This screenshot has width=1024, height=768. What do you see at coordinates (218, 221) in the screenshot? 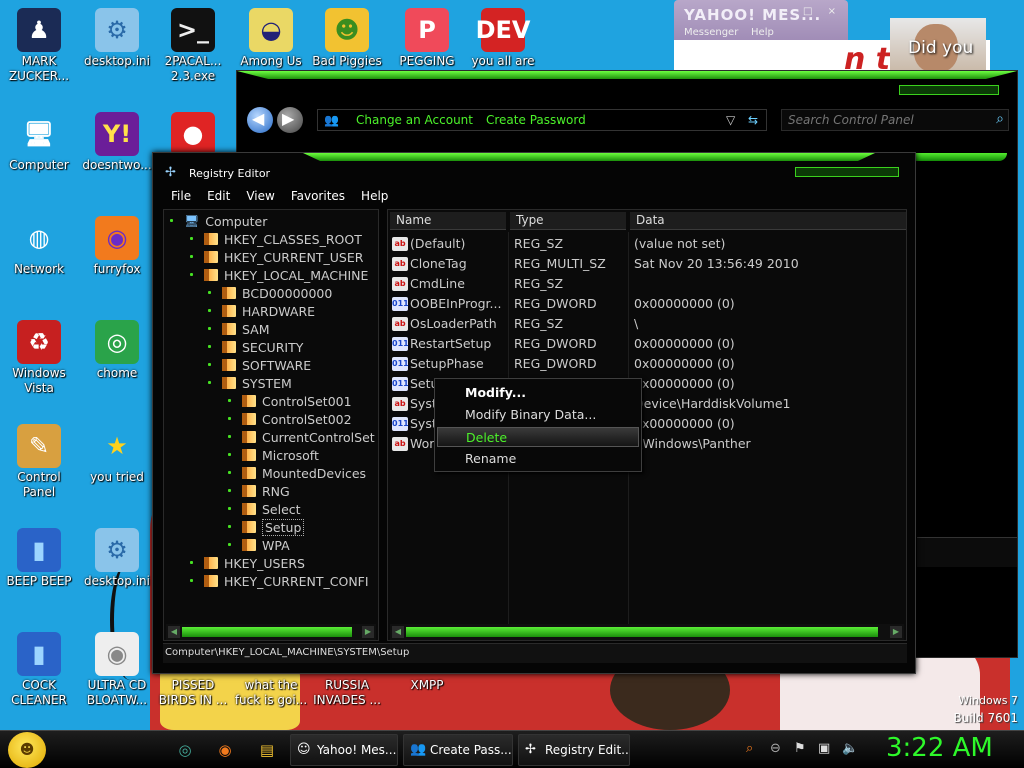
I see `tree-node: 🖥 Computer` at bounding box center [218, 221].